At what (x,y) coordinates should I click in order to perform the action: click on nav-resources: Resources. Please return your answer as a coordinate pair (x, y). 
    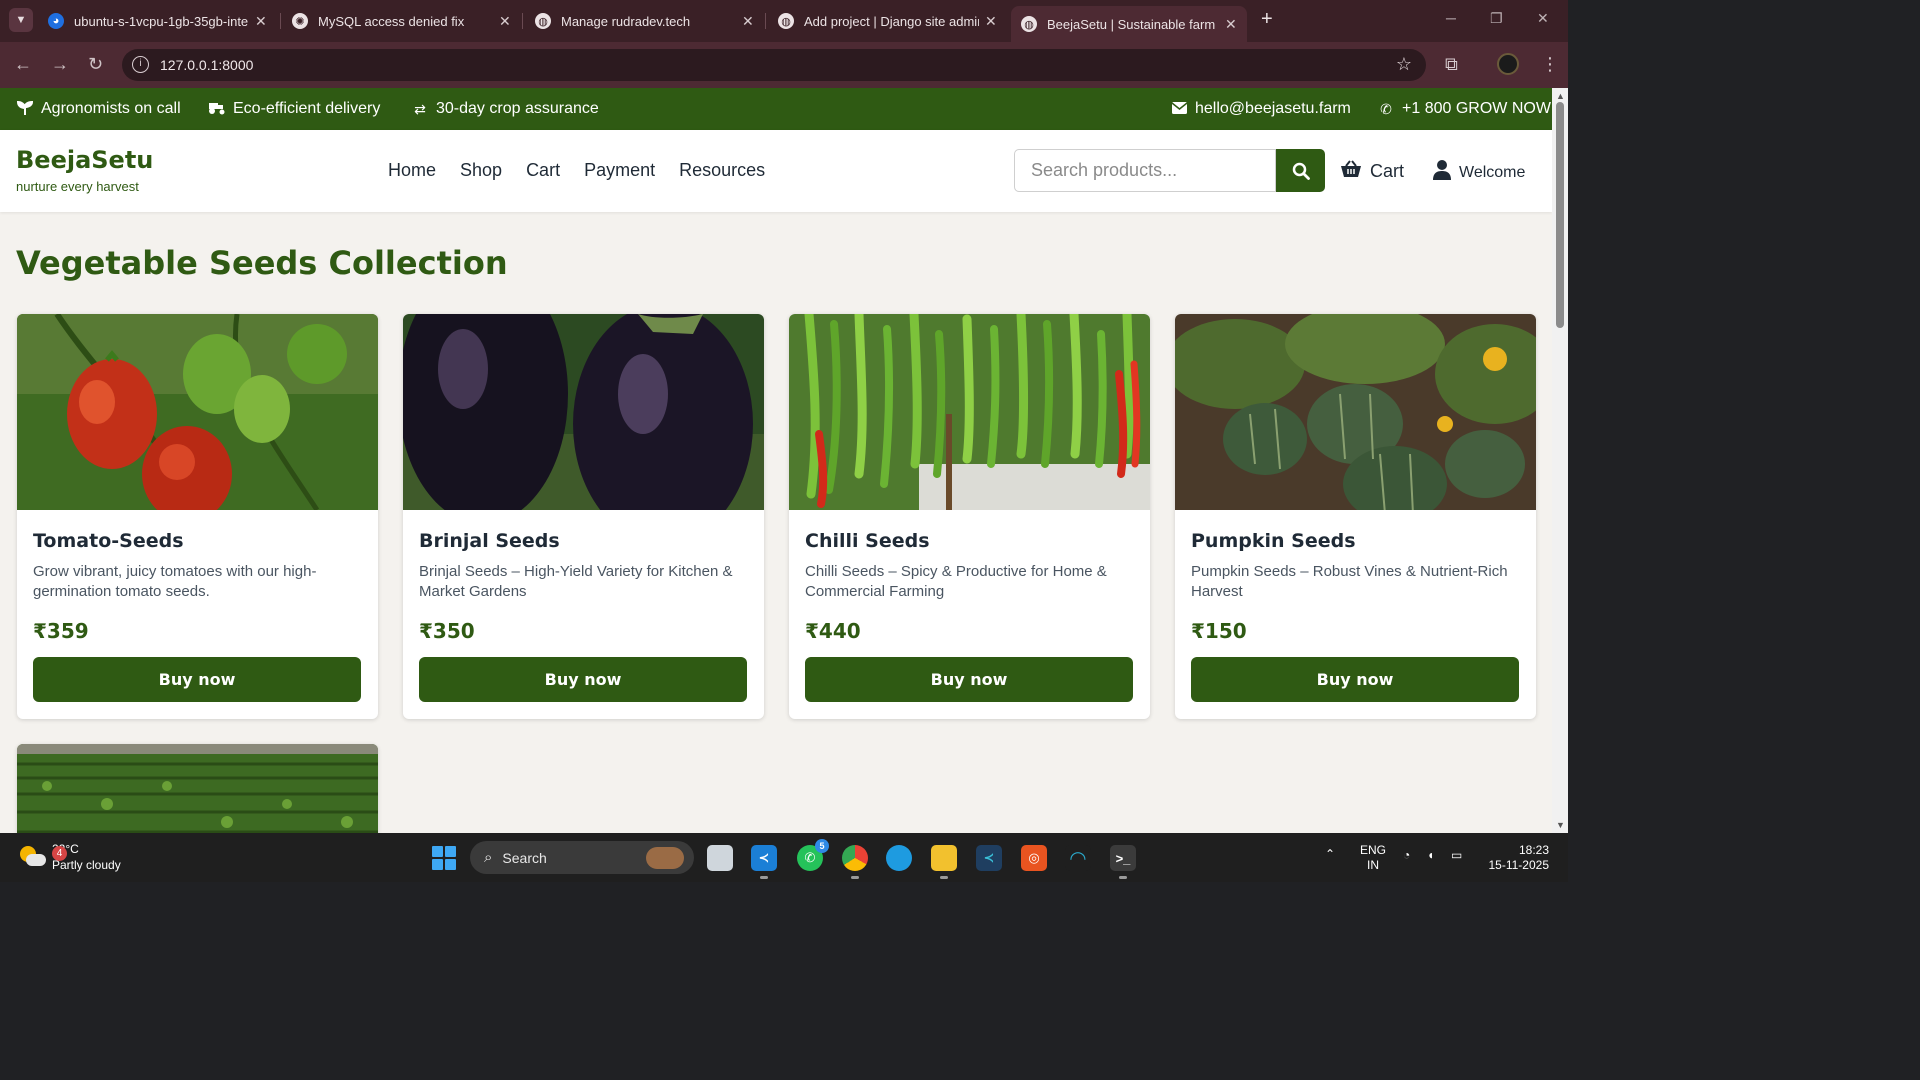
    Looking at the image, I should click on (722, 170).